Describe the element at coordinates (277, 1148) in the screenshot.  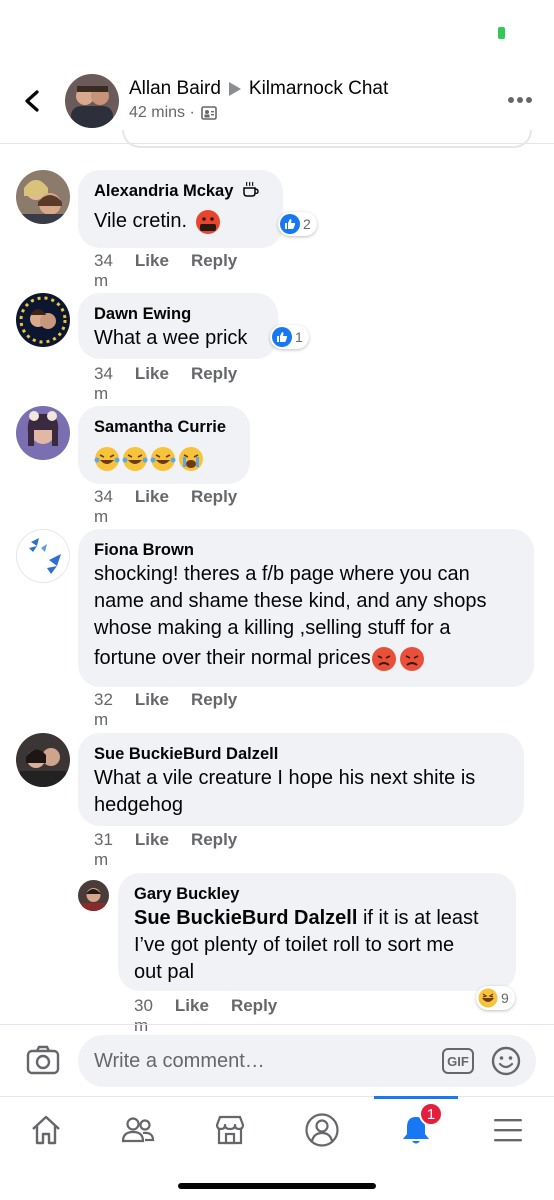
I see `bottom-tab-bar: 1` at that location.